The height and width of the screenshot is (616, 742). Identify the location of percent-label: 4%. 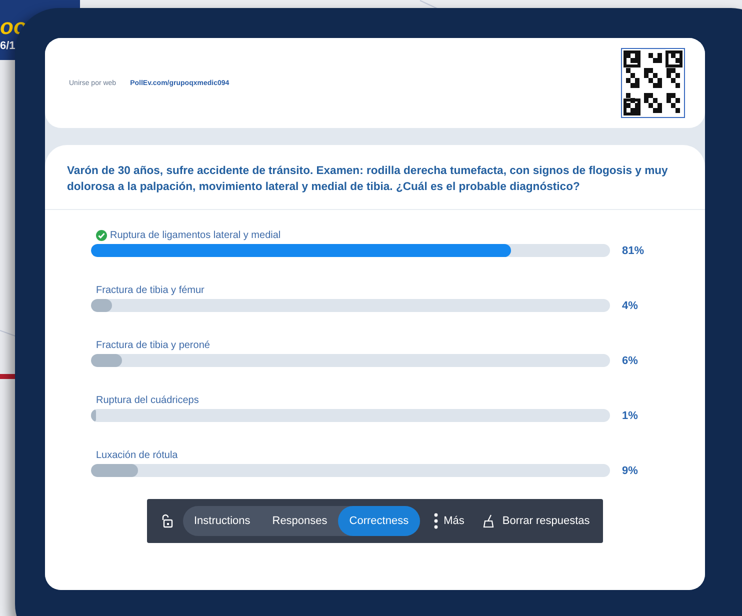
(630, 306).